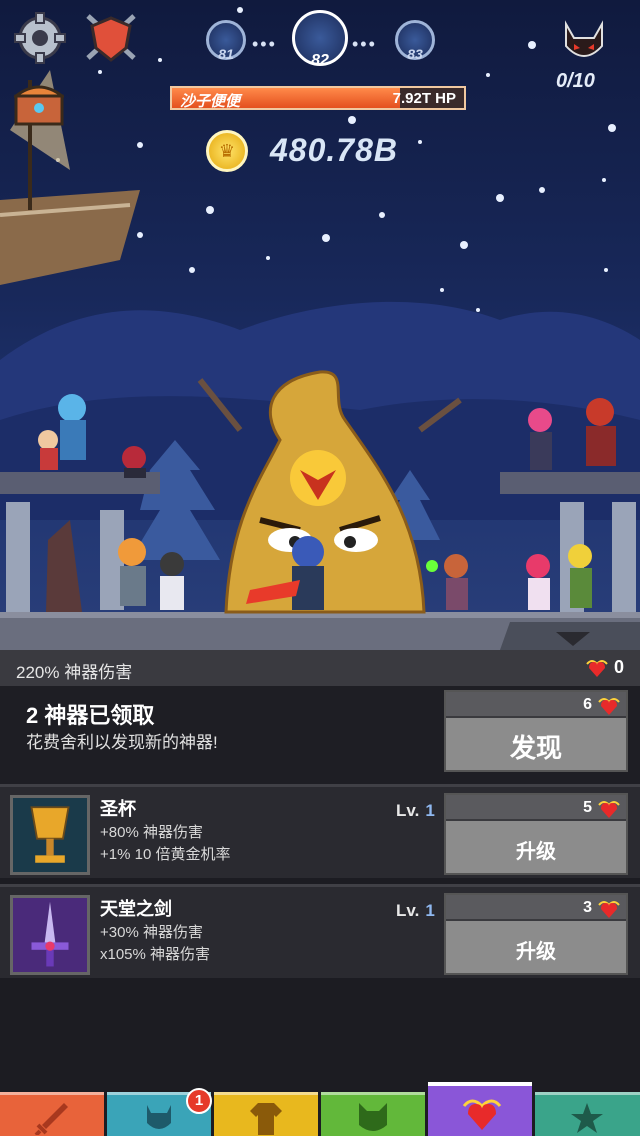 This screenshot has height=1136, width=640. I want to click on gold-amount: 480.78B, so click(334, 150).